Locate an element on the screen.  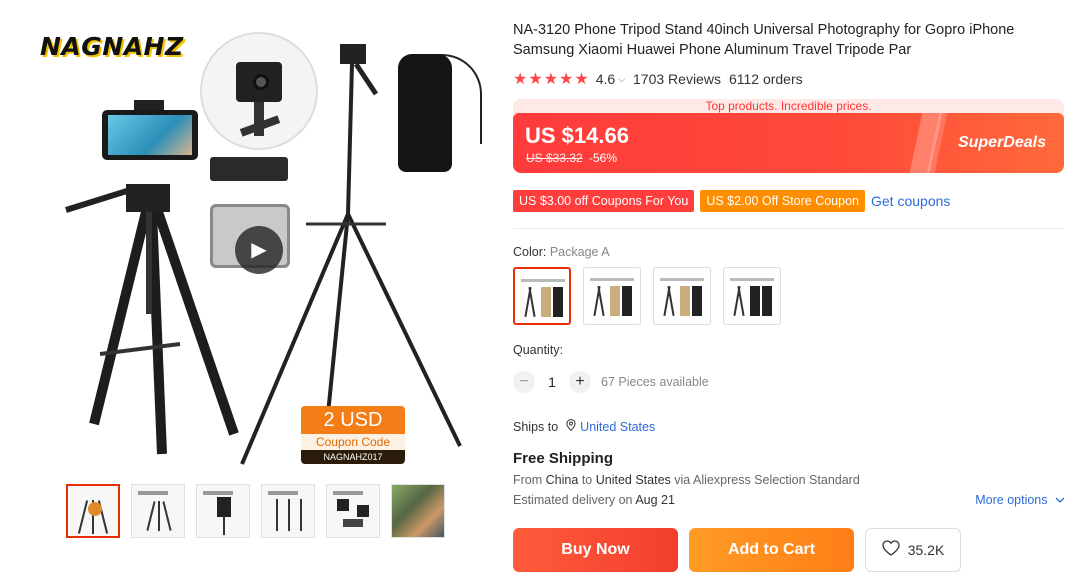
reviews-link: 1703 Reviews is located at coordinates (677, 79).